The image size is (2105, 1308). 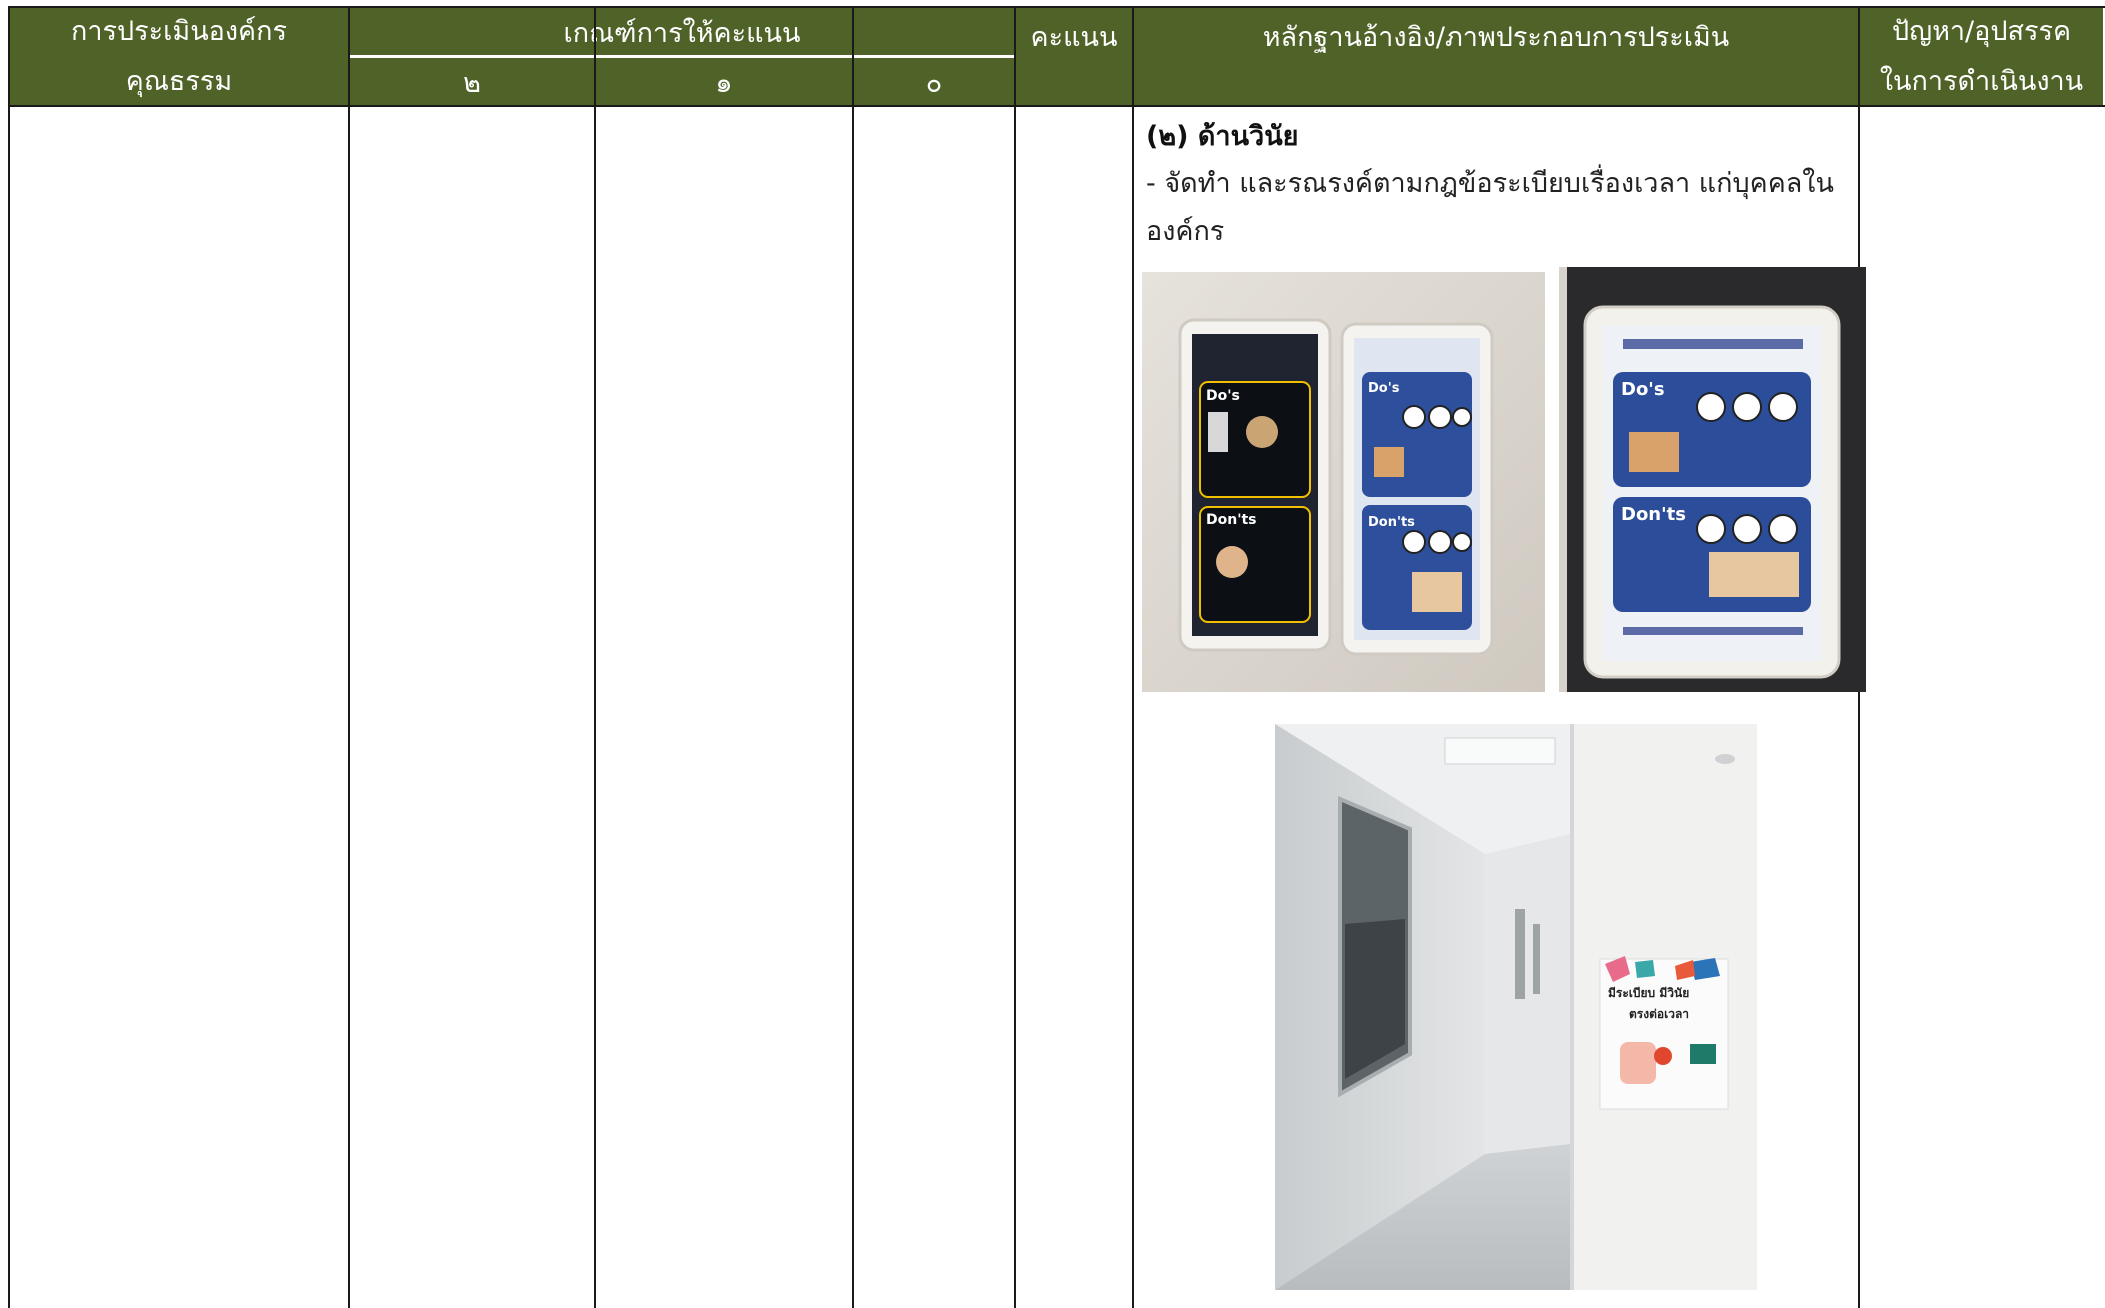 I want to click on header-criteria: เกณฑ์การให้คะแนน, so click(x=682, y=32).